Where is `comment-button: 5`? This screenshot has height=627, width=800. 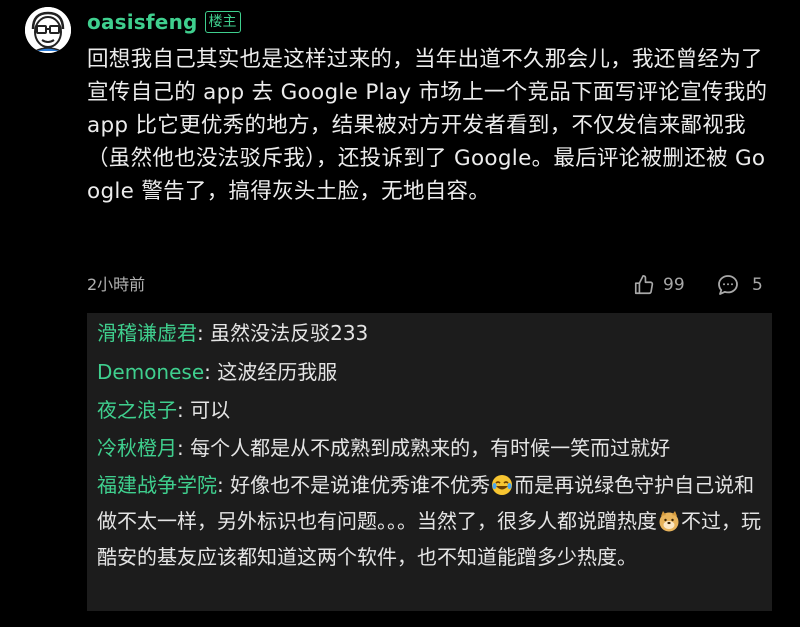
comment-button: 5 is located at coordinates (739, 285).